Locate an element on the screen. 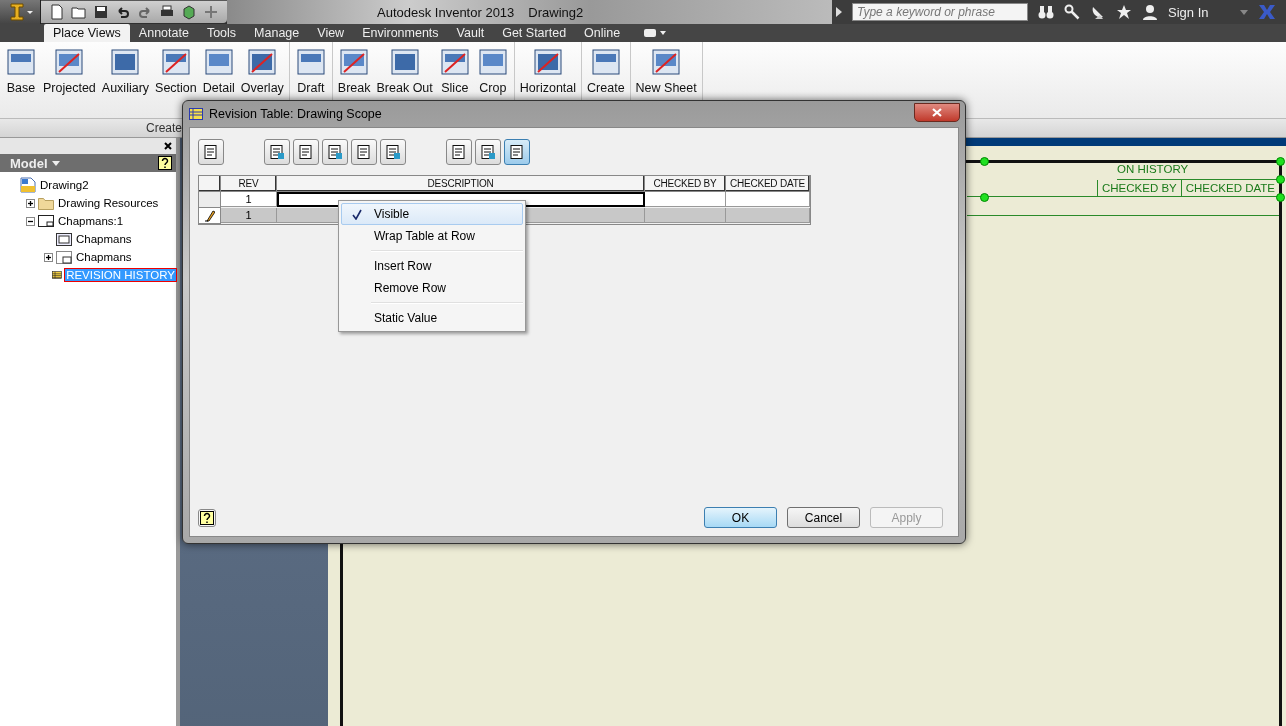 The image size is (1286, 726). ribbon-tab: Tools is located at coordinates (221, 33).